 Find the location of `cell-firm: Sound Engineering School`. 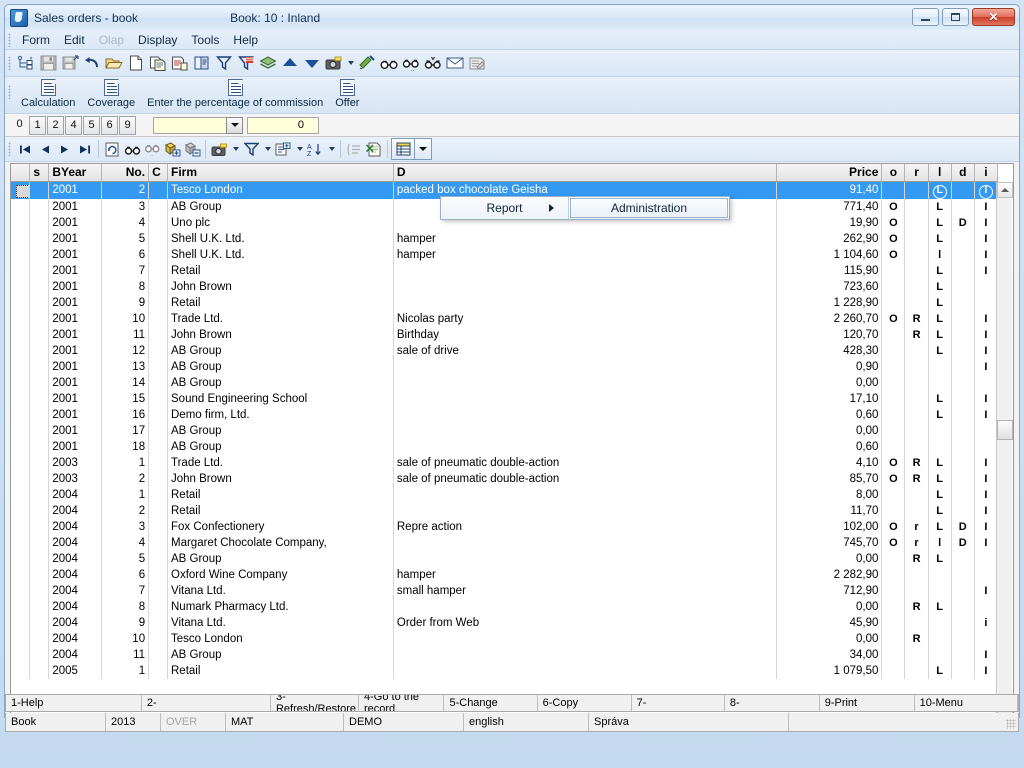

cell-firm: Sound Engineering School is located at coordinates (280, 398).